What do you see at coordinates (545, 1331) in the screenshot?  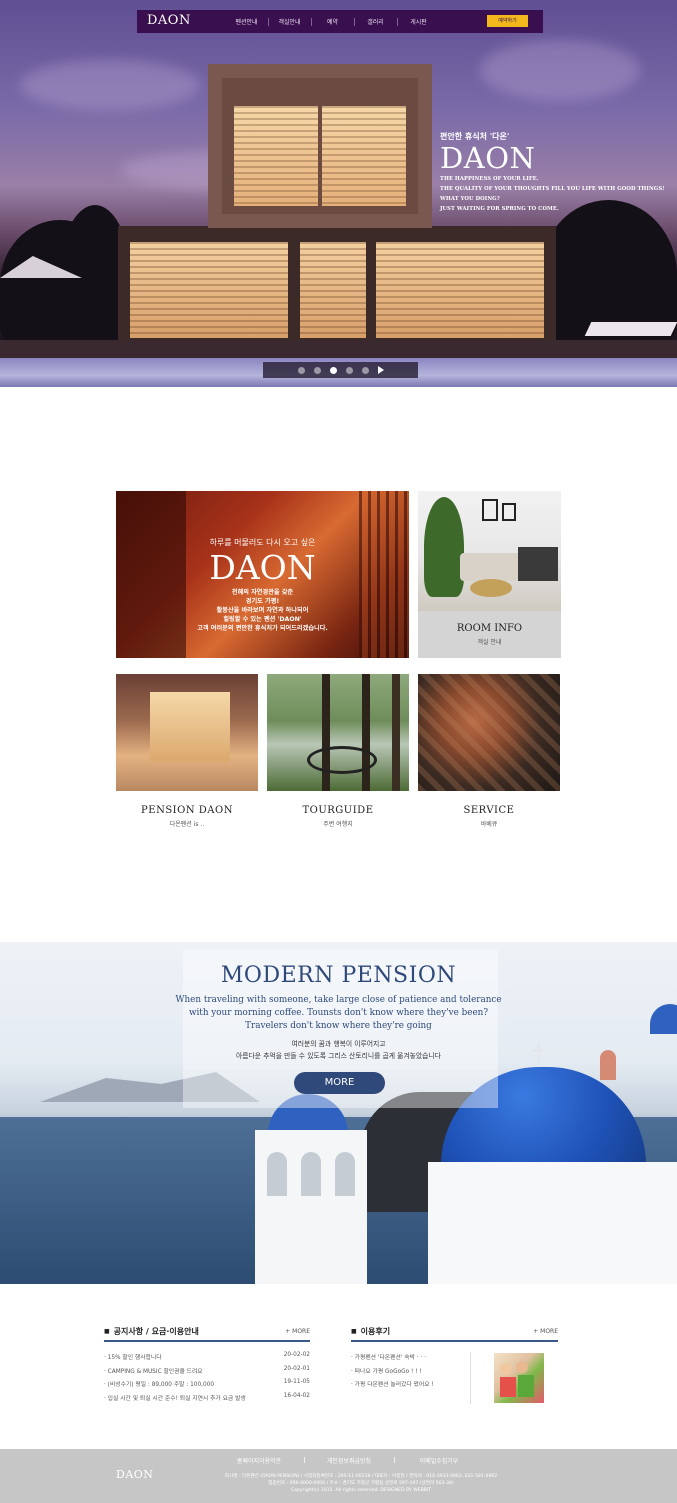 I see `review-more-link: + MORE` at bounding box center [545, 1331].